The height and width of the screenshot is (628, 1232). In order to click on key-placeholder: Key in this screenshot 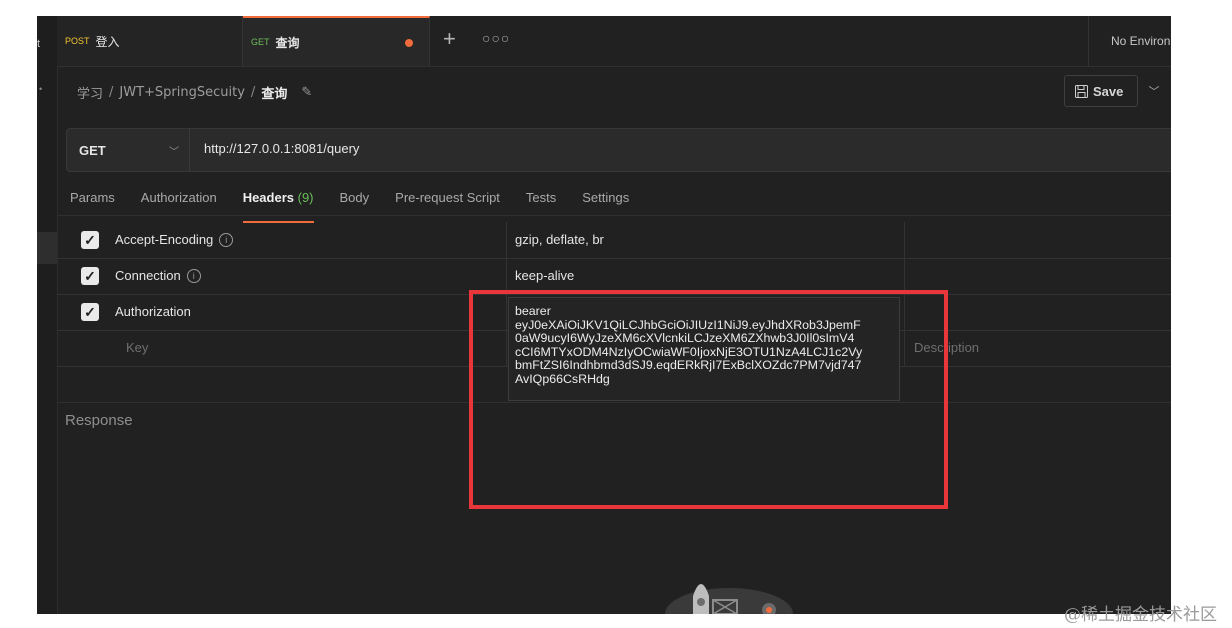, I will do `click(137, 347)`.